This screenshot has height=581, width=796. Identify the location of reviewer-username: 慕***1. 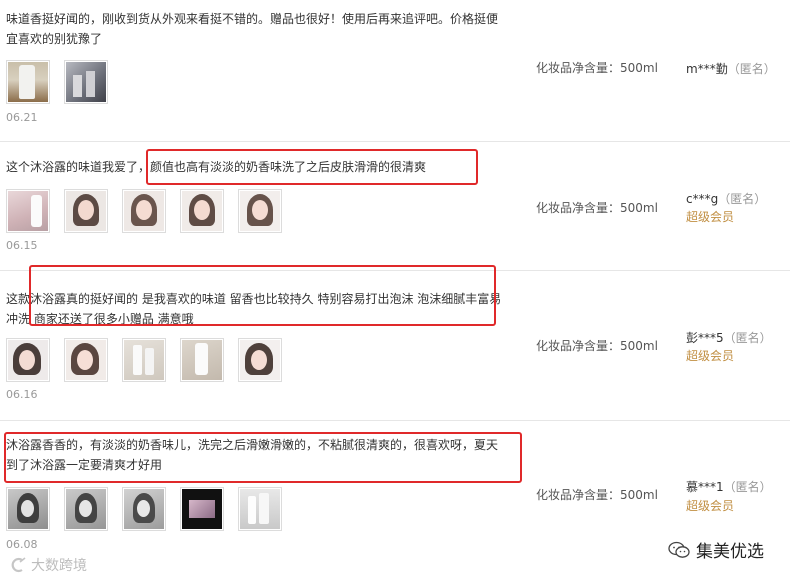
(705, 487).